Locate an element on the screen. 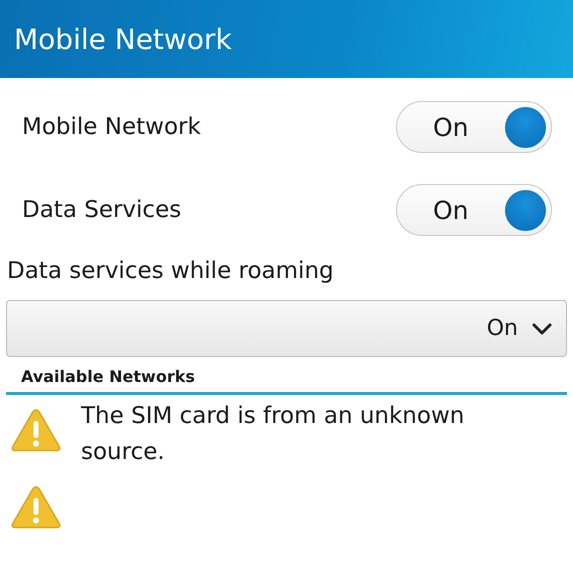  chevron-icon is located at coordinates (542, 328).